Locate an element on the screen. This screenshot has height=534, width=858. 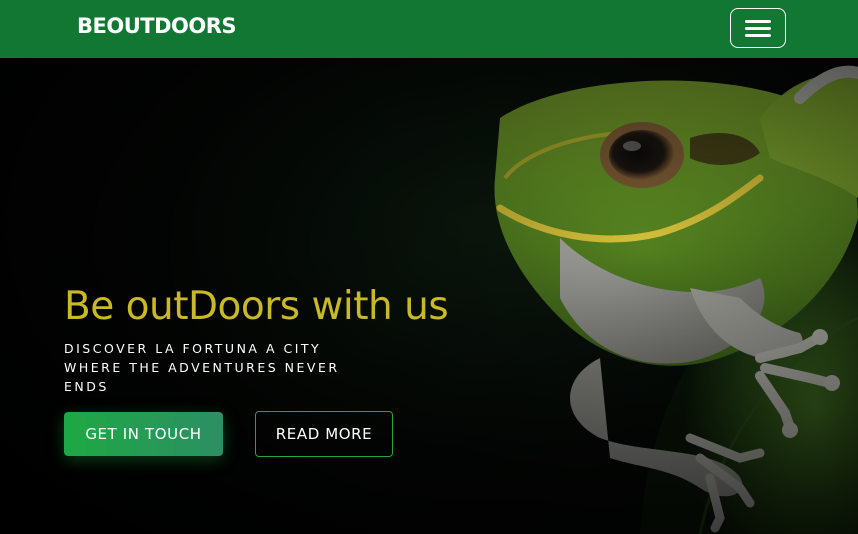
get-in-touch-button: GET IN TOUCH is located at coordinates (143, 434).